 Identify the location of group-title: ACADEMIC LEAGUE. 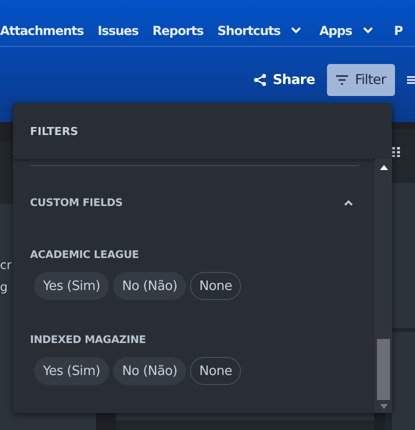
(85, 255).